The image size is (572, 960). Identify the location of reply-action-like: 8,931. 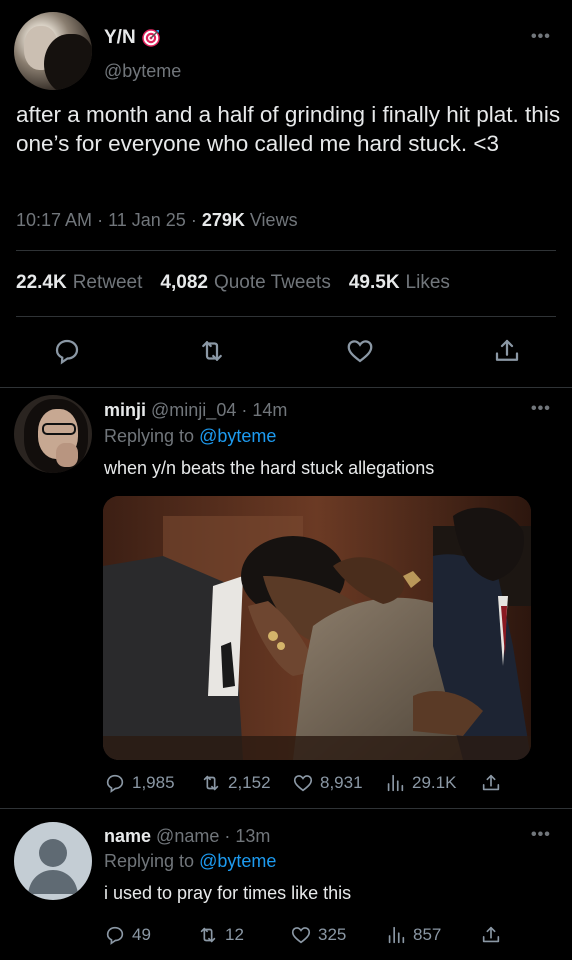
(327, 783).